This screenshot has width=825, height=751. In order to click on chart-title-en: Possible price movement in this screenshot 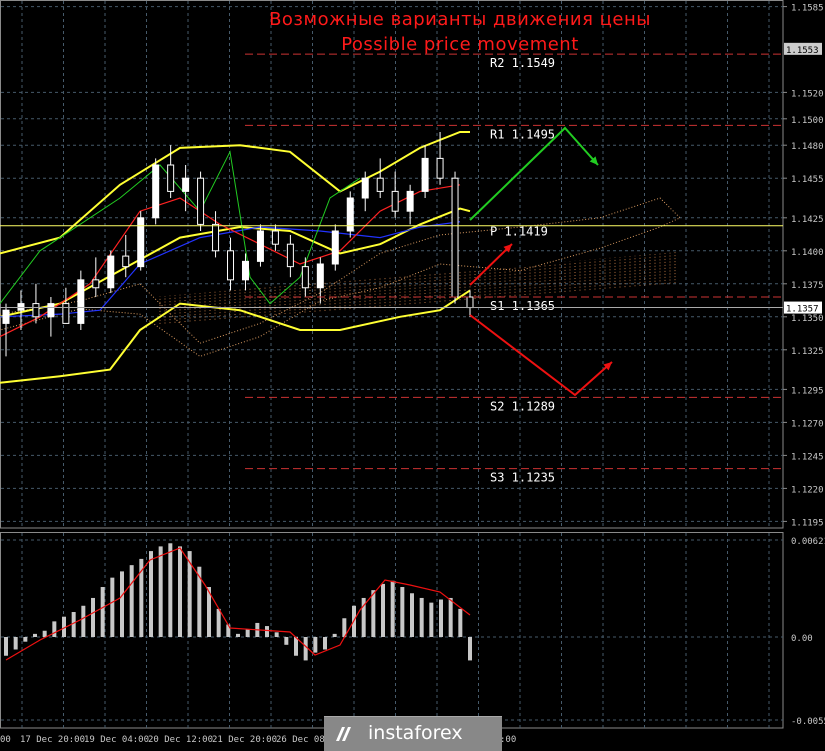, I will do `click(460, 44)`.